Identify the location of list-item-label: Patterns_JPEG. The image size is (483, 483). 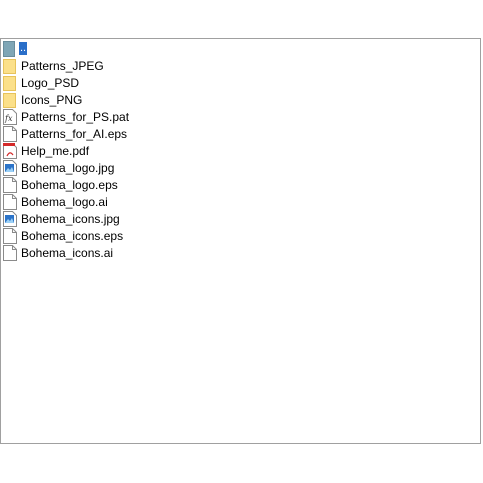
(62, 65).